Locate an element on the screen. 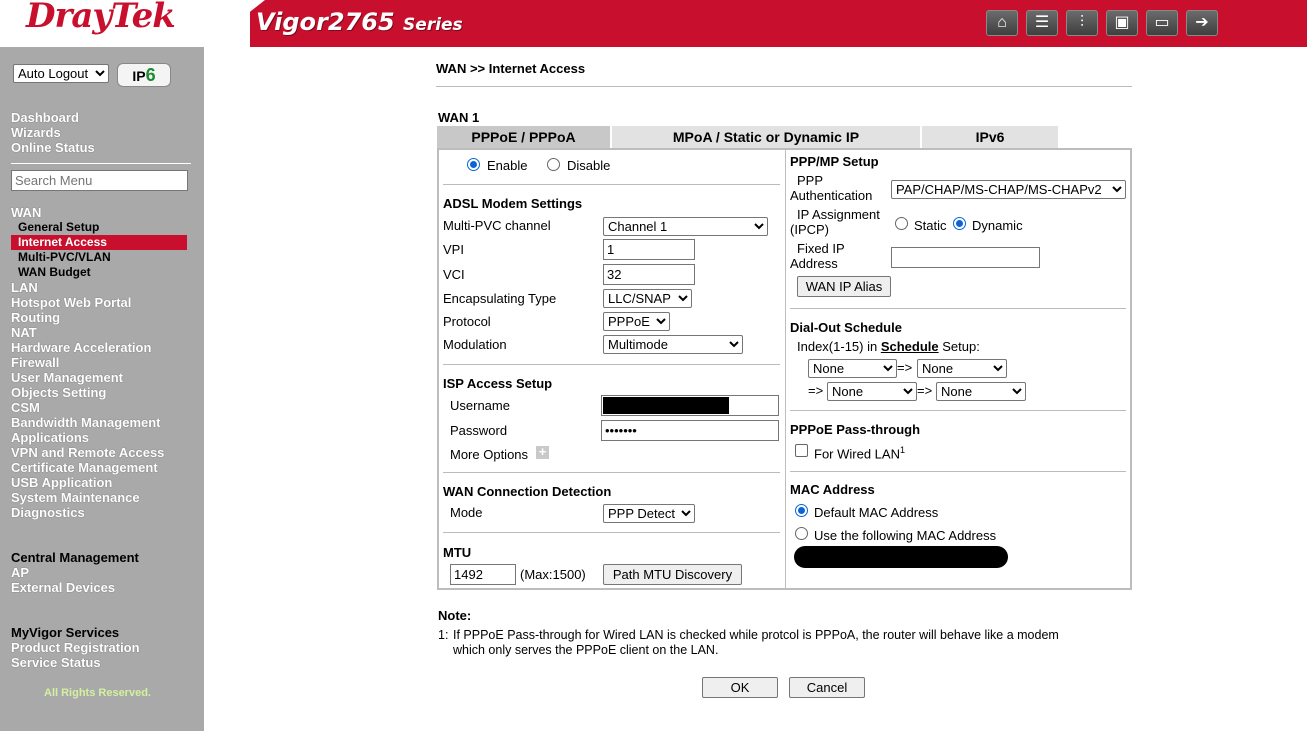 The image size is (1307, 731). mode-label: Mode is located at coordinates (466, 512).